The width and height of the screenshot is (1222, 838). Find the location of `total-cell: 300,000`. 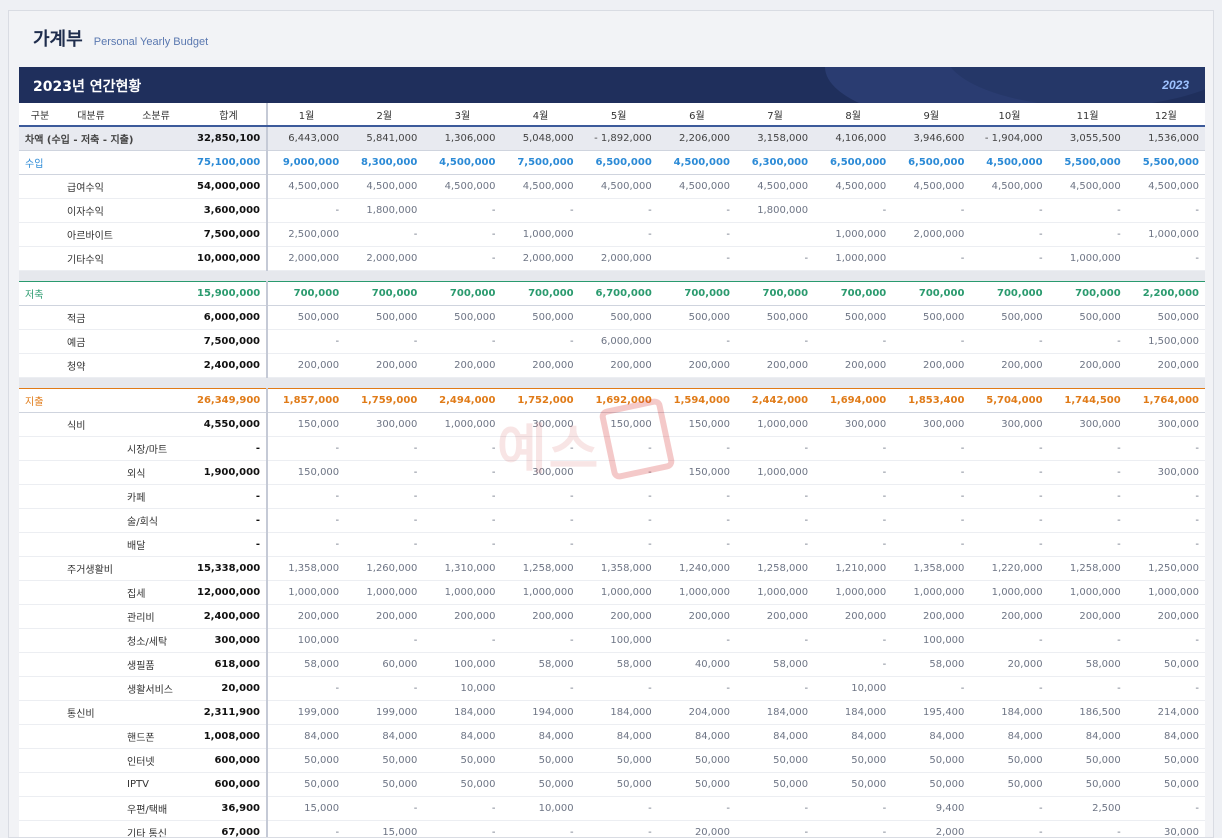

total-cell: 300,000 is located at coordinates (229, 641).